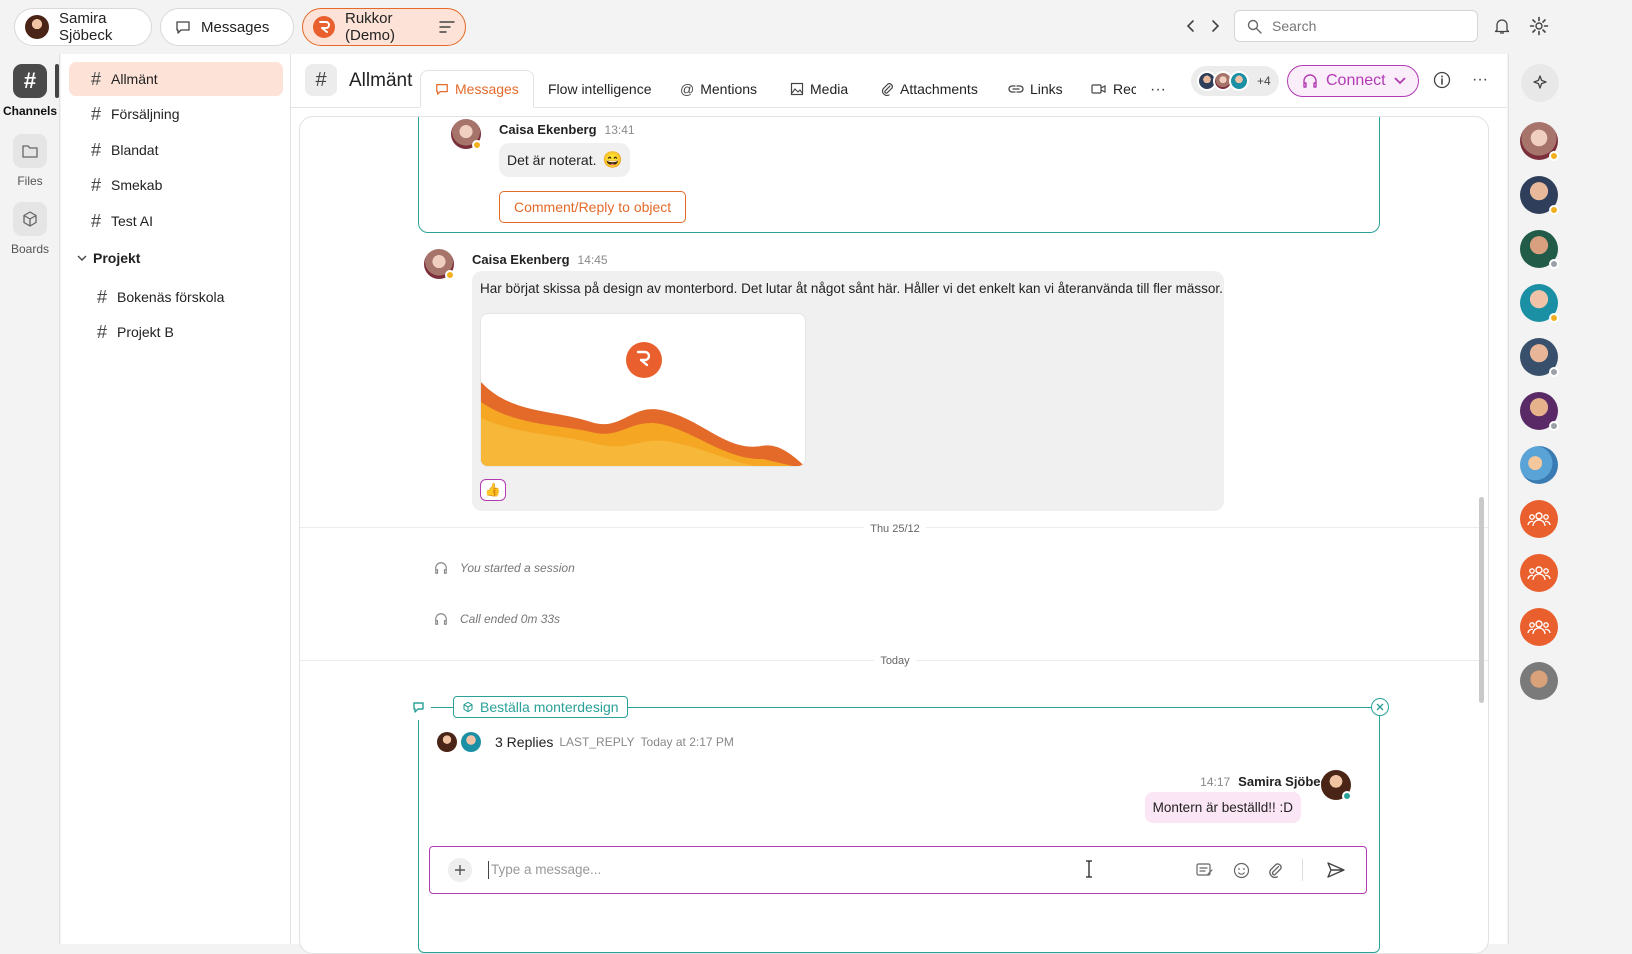  What do you see at coordinates (1275, 870) in the screenshot?
I see `paperclip-icon` at bounding box center [1275, 870].